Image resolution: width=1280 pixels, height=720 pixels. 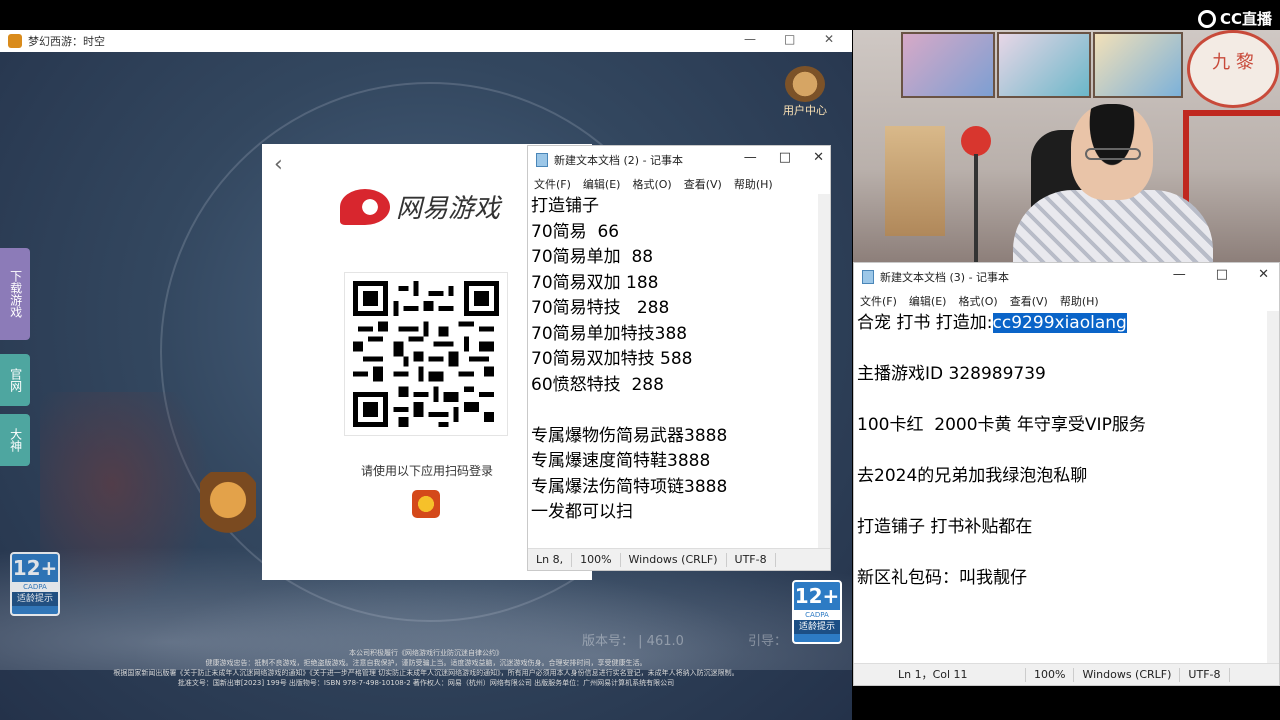 I want to click on notepad-title: 新建文本文档 (3) - 记事本, so click(x=945, y=277).